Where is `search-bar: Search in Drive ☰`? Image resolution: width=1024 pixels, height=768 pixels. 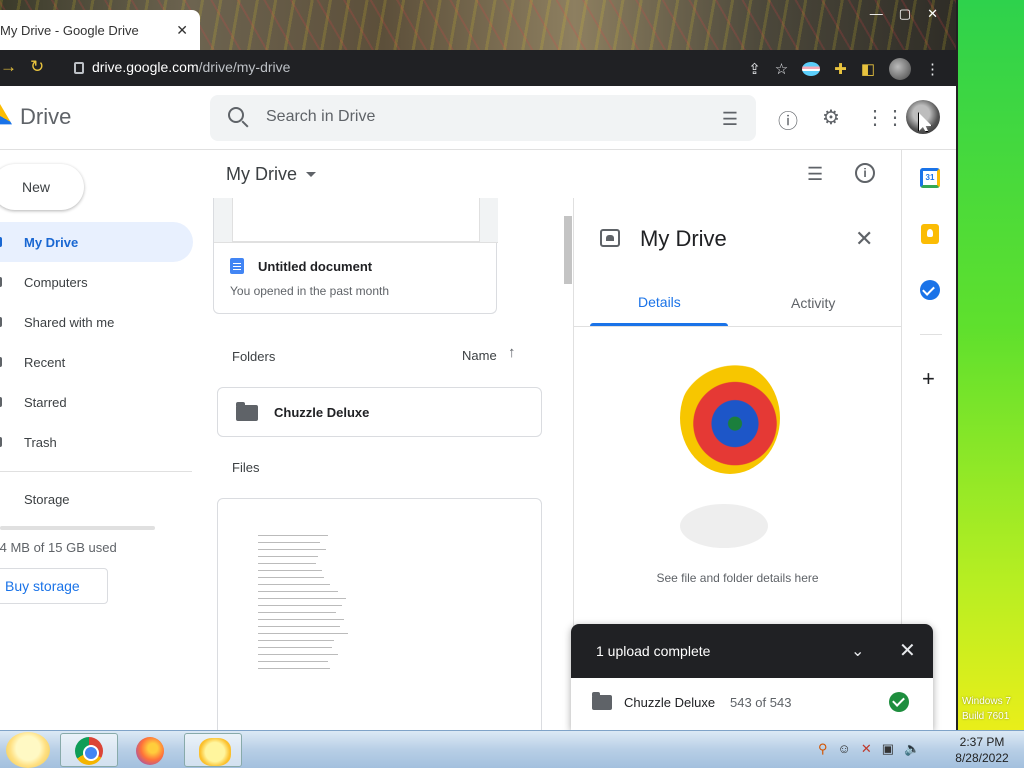 search-bar: Search in Drive ☰ is located at coordinates (483, 118).